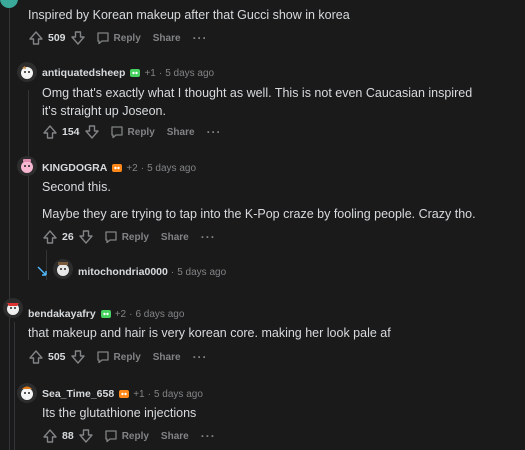 Image resolution: width=525 pixels, height=450 pixels. I want to click on comment-body-line1: Second this., so click(76, 187).